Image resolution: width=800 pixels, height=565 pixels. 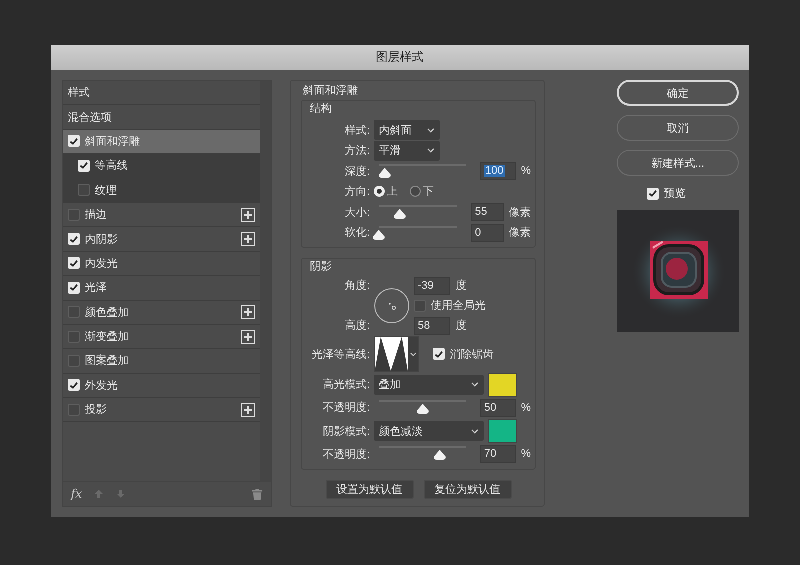 What do you see at coordinates (498, 407) in the screenshot?
I see `value-field: 50` at bounding box center [498, 407].